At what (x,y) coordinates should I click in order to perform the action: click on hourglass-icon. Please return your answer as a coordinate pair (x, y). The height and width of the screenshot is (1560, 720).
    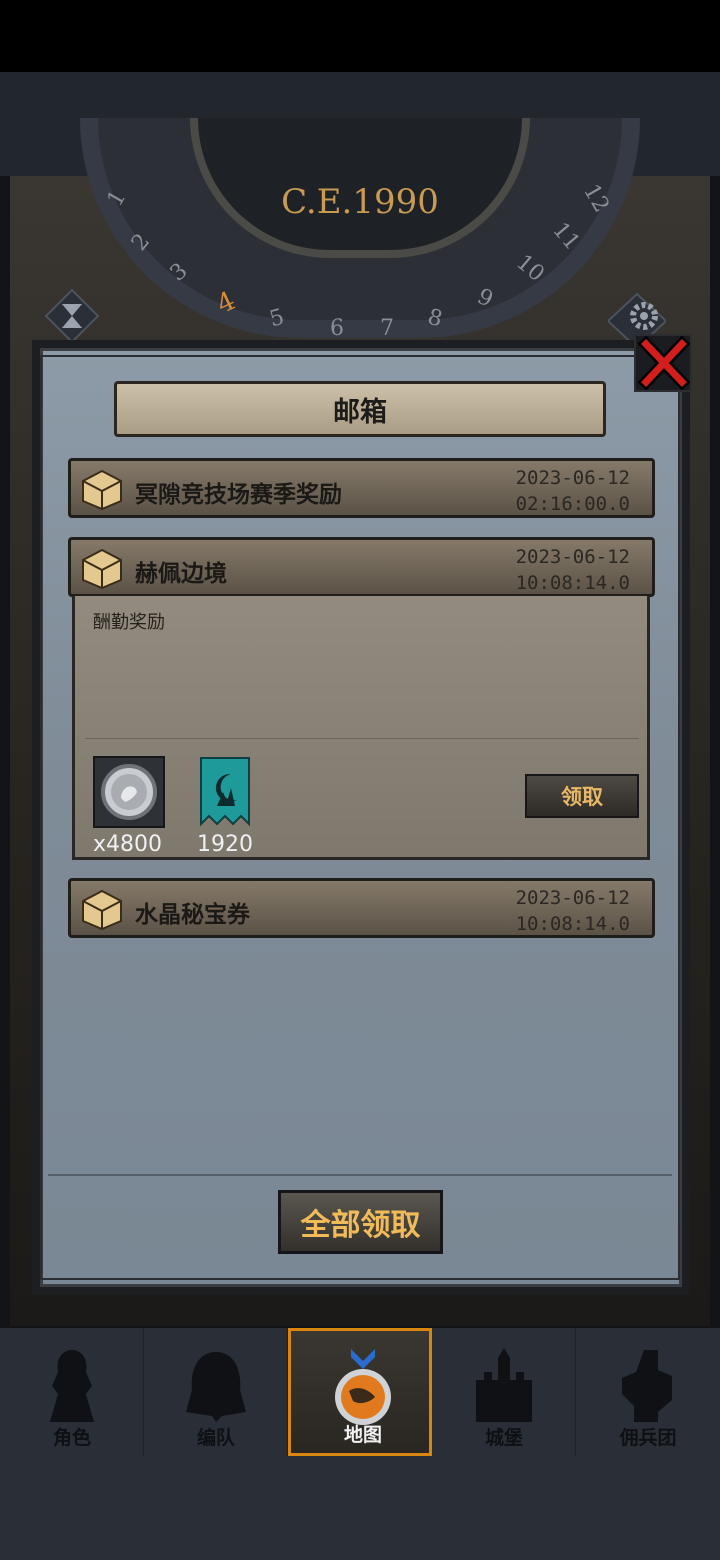
    Looking at the image, I should click on (72, 316).